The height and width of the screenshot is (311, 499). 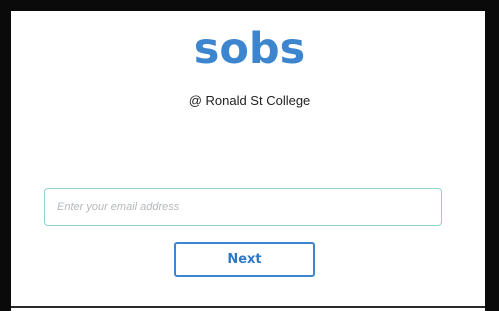 What do you see at coordinates (248, 307) in the screenshot?
I see `bottom-divider` at bounding box center [248, 307].